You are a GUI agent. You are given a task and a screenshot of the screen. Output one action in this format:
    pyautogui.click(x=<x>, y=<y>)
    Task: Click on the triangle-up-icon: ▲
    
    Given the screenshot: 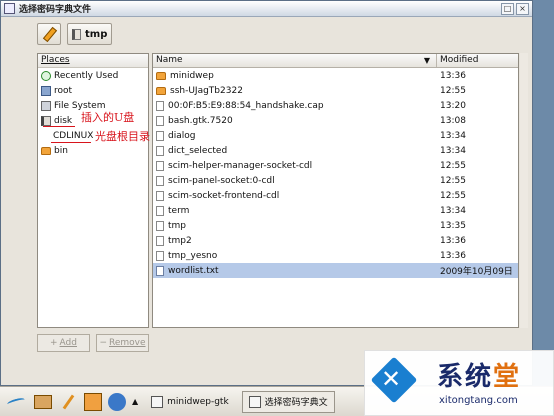 What is the action you would take?
    pyautogui.click(x=135, y=401)
    